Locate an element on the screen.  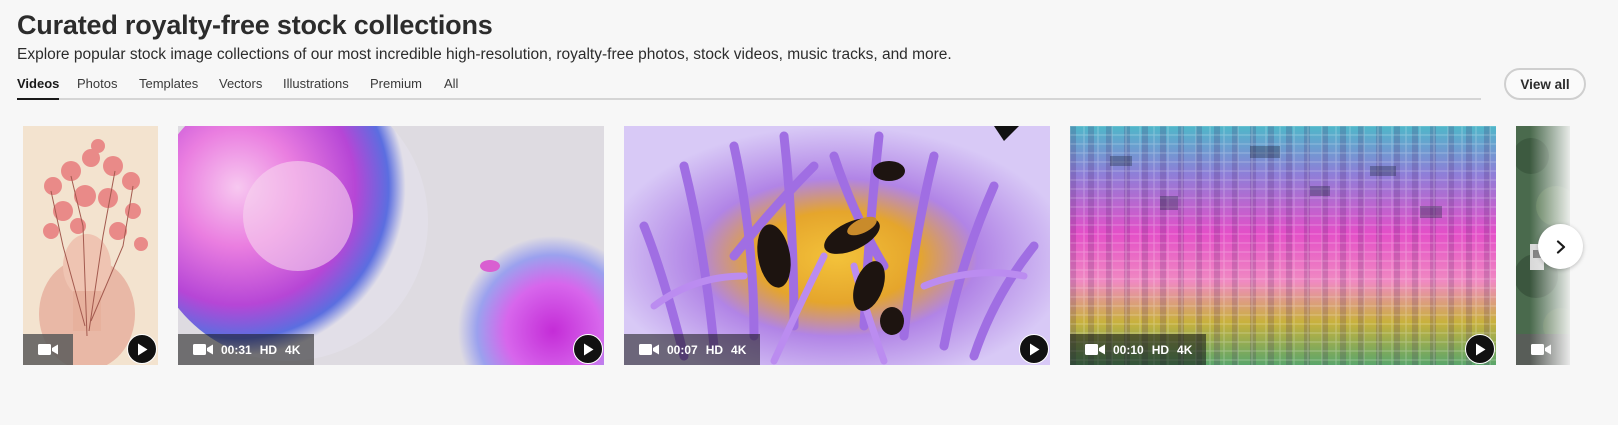
bees-lotus-thumbnail is located at coordinates (837, 245).